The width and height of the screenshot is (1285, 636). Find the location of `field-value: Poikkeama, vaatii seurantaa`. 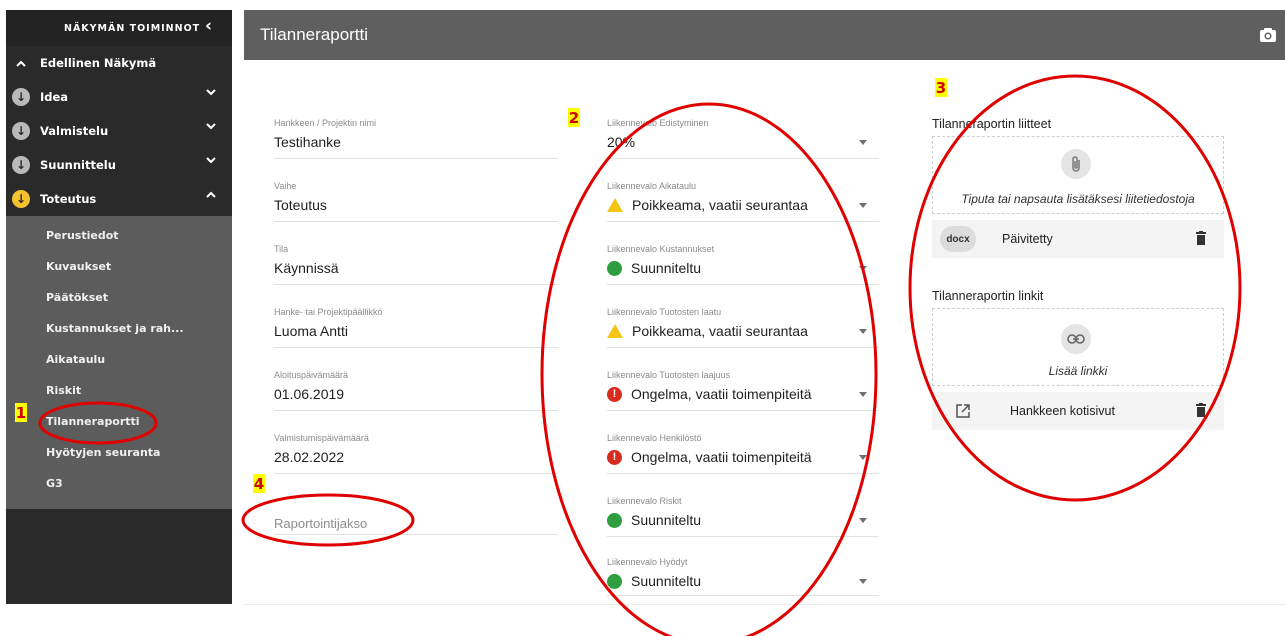

field-value: Poikkeama, vaatii seurantaa is located at coordinates (707, 331).